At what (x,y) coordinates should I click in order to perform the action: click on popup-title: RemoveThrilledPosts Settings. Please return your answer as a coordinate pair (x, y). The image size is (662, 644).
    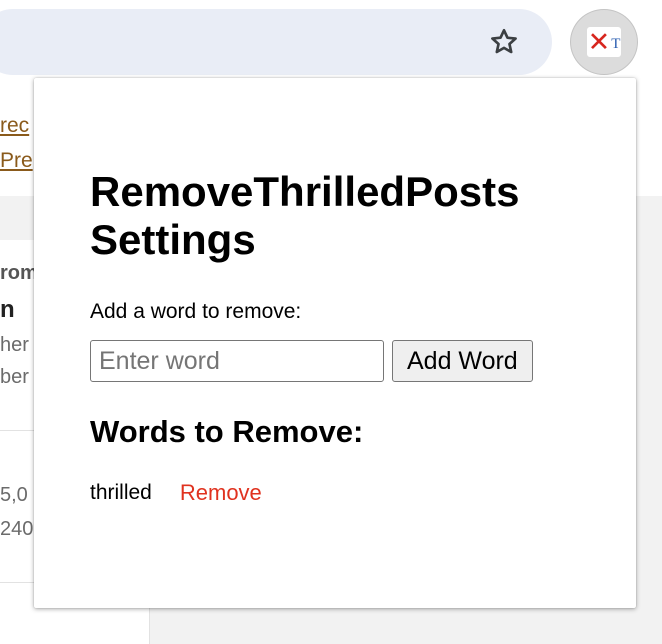
    Looking at the image, I should click on (305, 215).